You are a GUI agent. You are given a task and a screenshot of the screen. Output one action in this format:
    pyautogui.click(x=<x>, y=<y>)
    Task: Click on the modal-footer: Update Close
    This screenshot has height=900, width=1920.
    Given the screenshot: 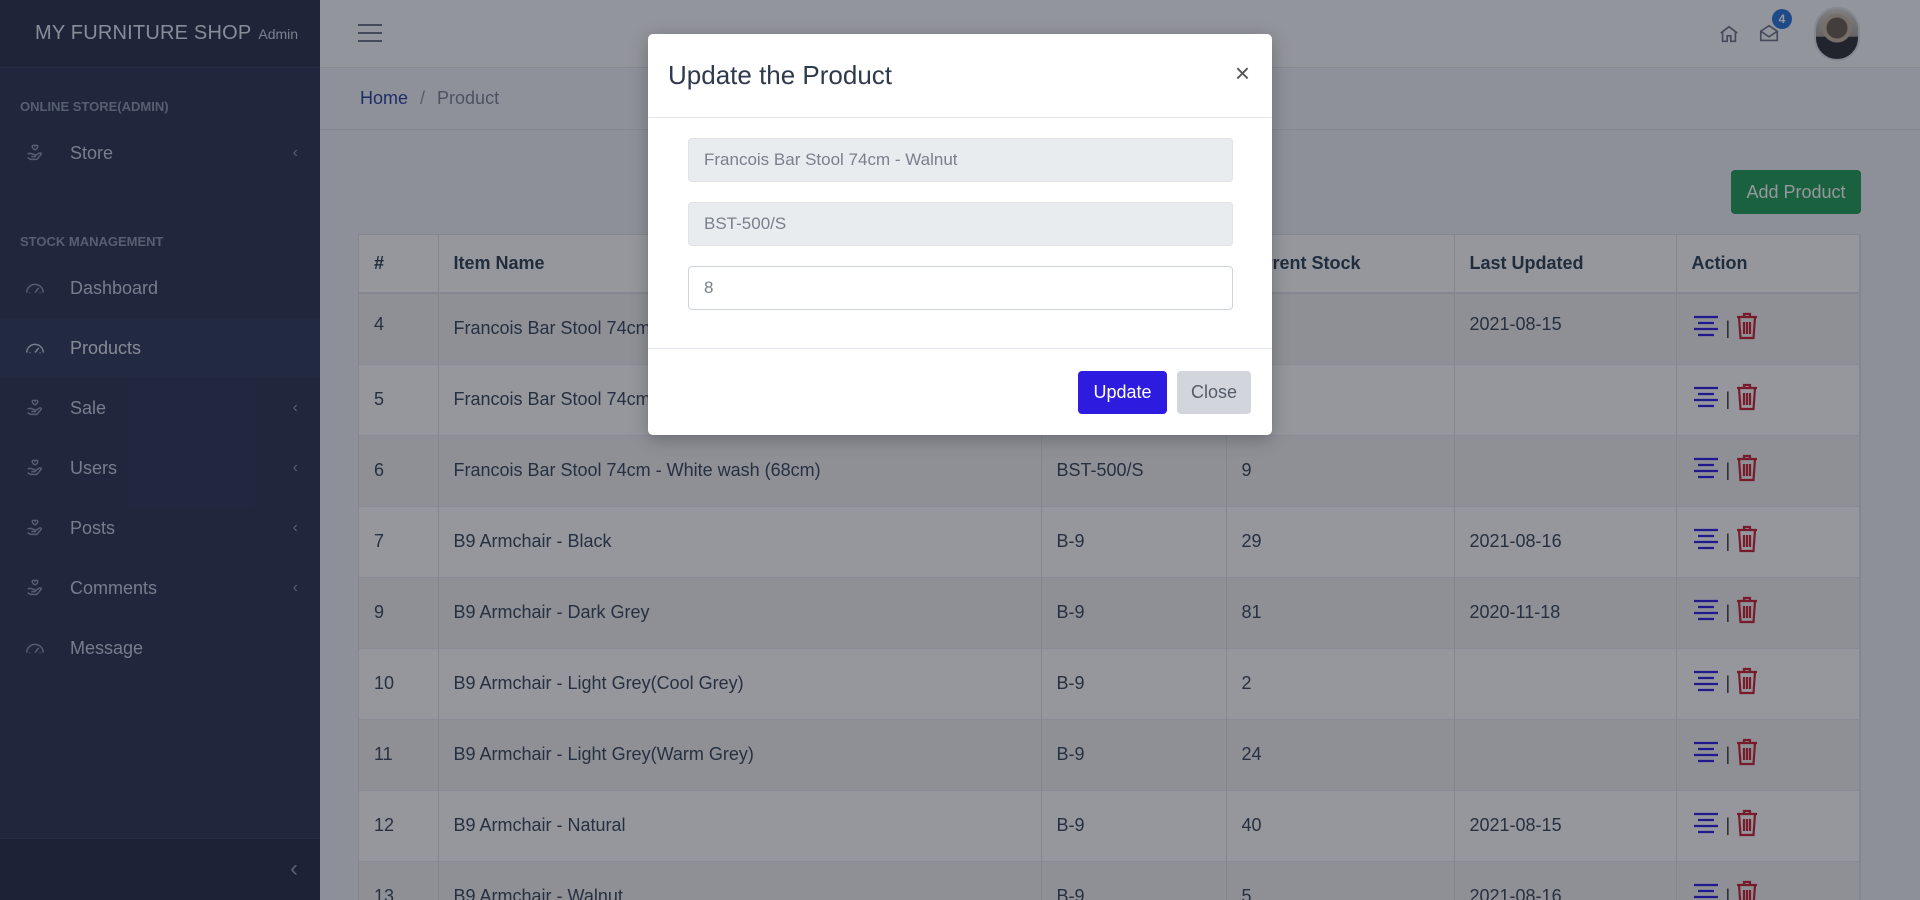 What is the action you would take?
    pyautogui.click(x=960, y=392)
    